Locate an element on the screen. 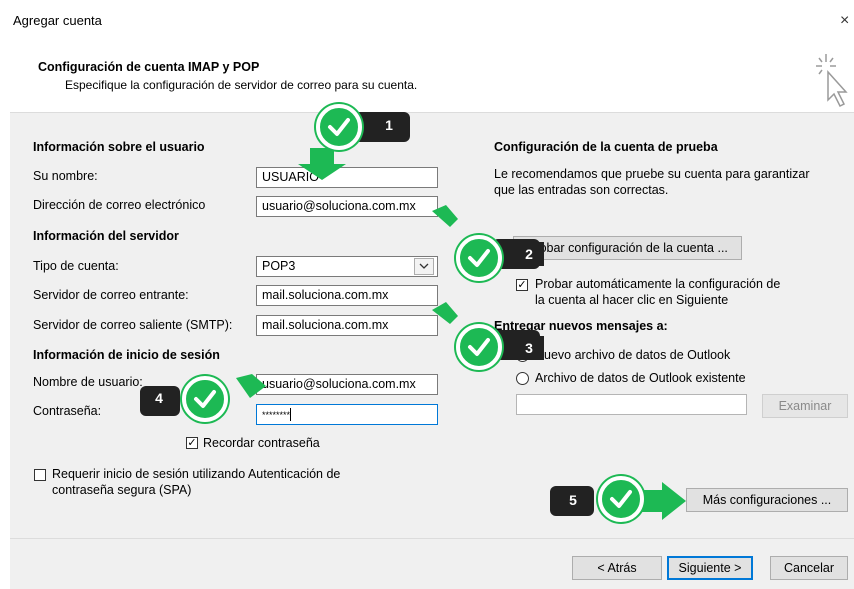 Image resolution: width=854 pixels, height=589 pixels. server-info-heading: Información del servidor is located at coordinates (106, 236).